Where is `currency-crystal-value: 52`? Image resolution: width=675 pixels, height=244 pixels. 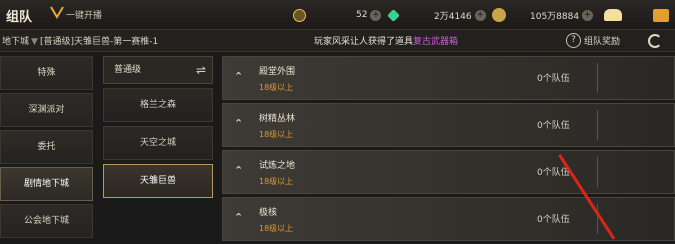
currency-crystal-value: 52 is located at coordinates (362, 15).